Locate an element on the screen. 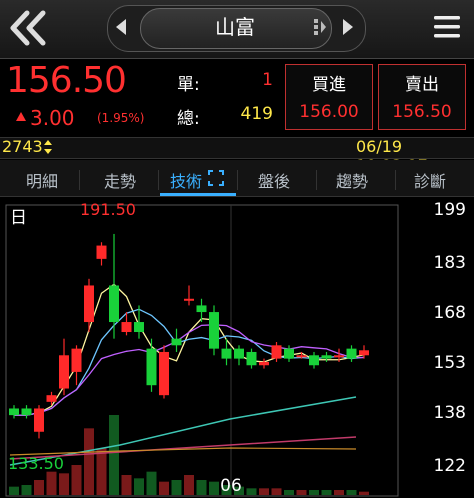  expand-icon is located at coordinates (216, 178).